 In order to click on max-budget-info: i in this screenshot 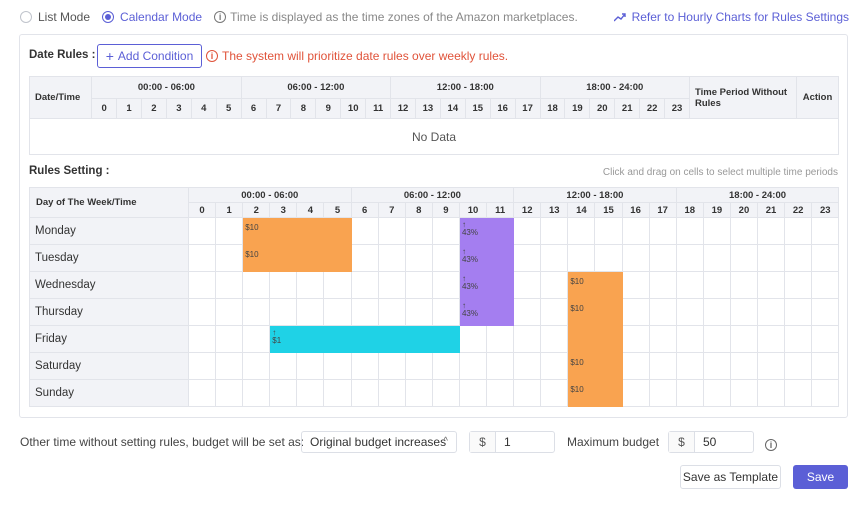, I will do `click(773, 444)`.